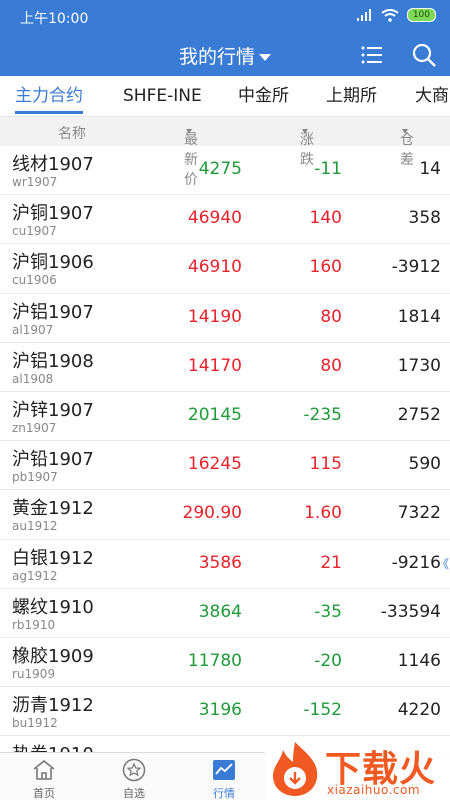  What do you see at coordinates (53, 656) in the screenshot?
I see `contract-name: 橡胶1909` at bounding box center [53, 656].